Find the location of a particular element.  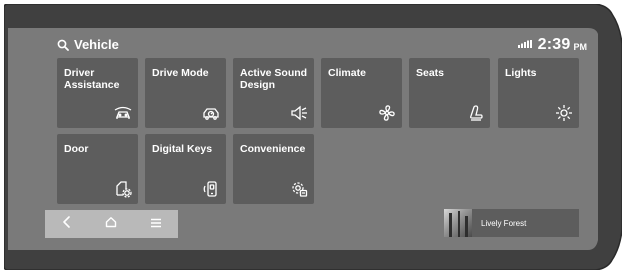

tile-climate: Climate is located at coordinates (361, 93).